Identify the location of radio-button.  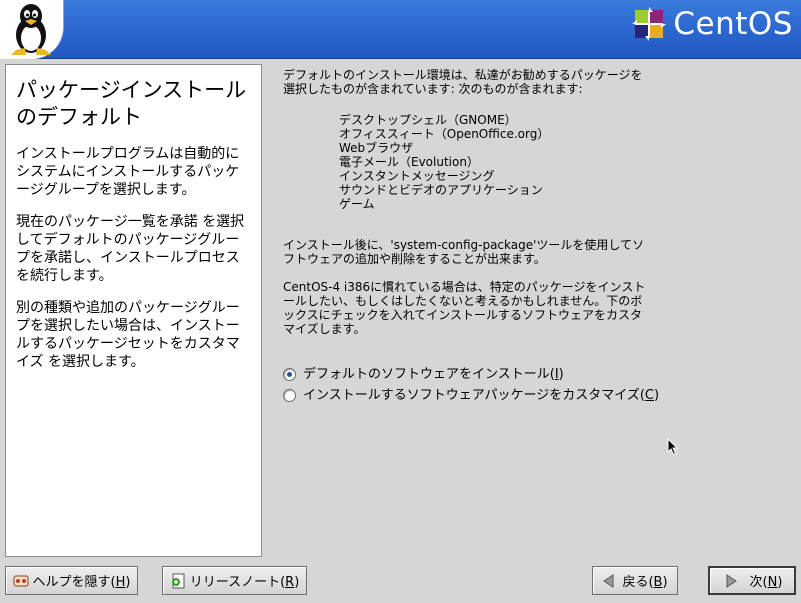
(289, 395).